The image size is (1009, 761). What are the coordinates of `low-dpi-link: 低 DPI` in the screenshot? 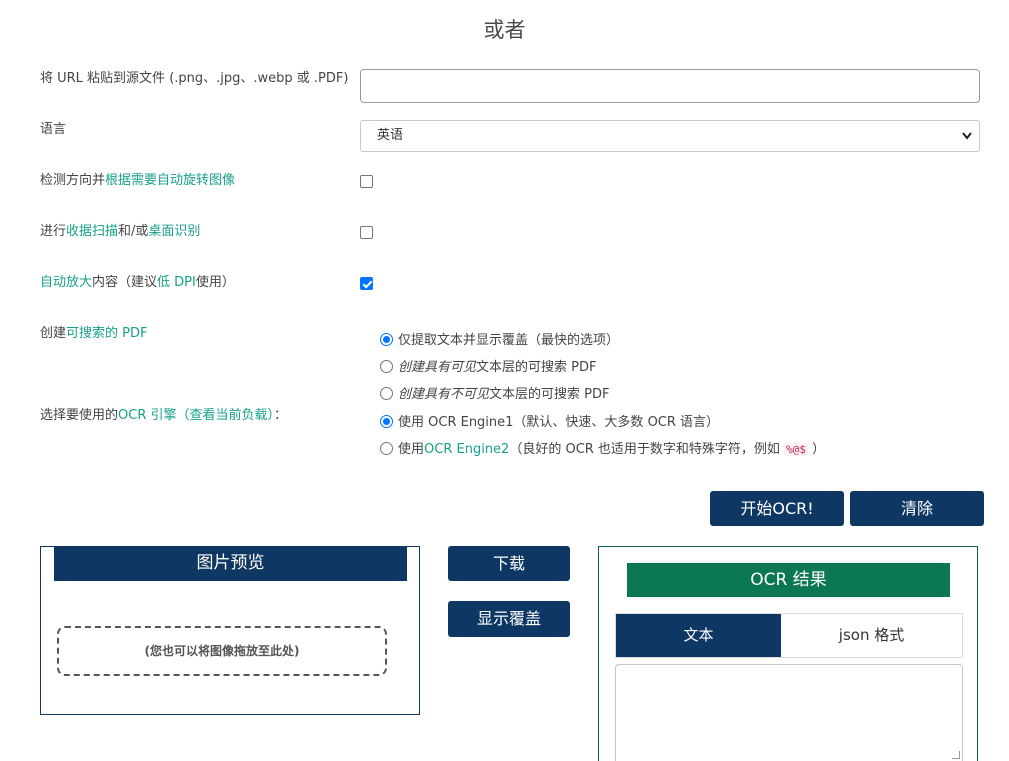 It's located at (176, 282).